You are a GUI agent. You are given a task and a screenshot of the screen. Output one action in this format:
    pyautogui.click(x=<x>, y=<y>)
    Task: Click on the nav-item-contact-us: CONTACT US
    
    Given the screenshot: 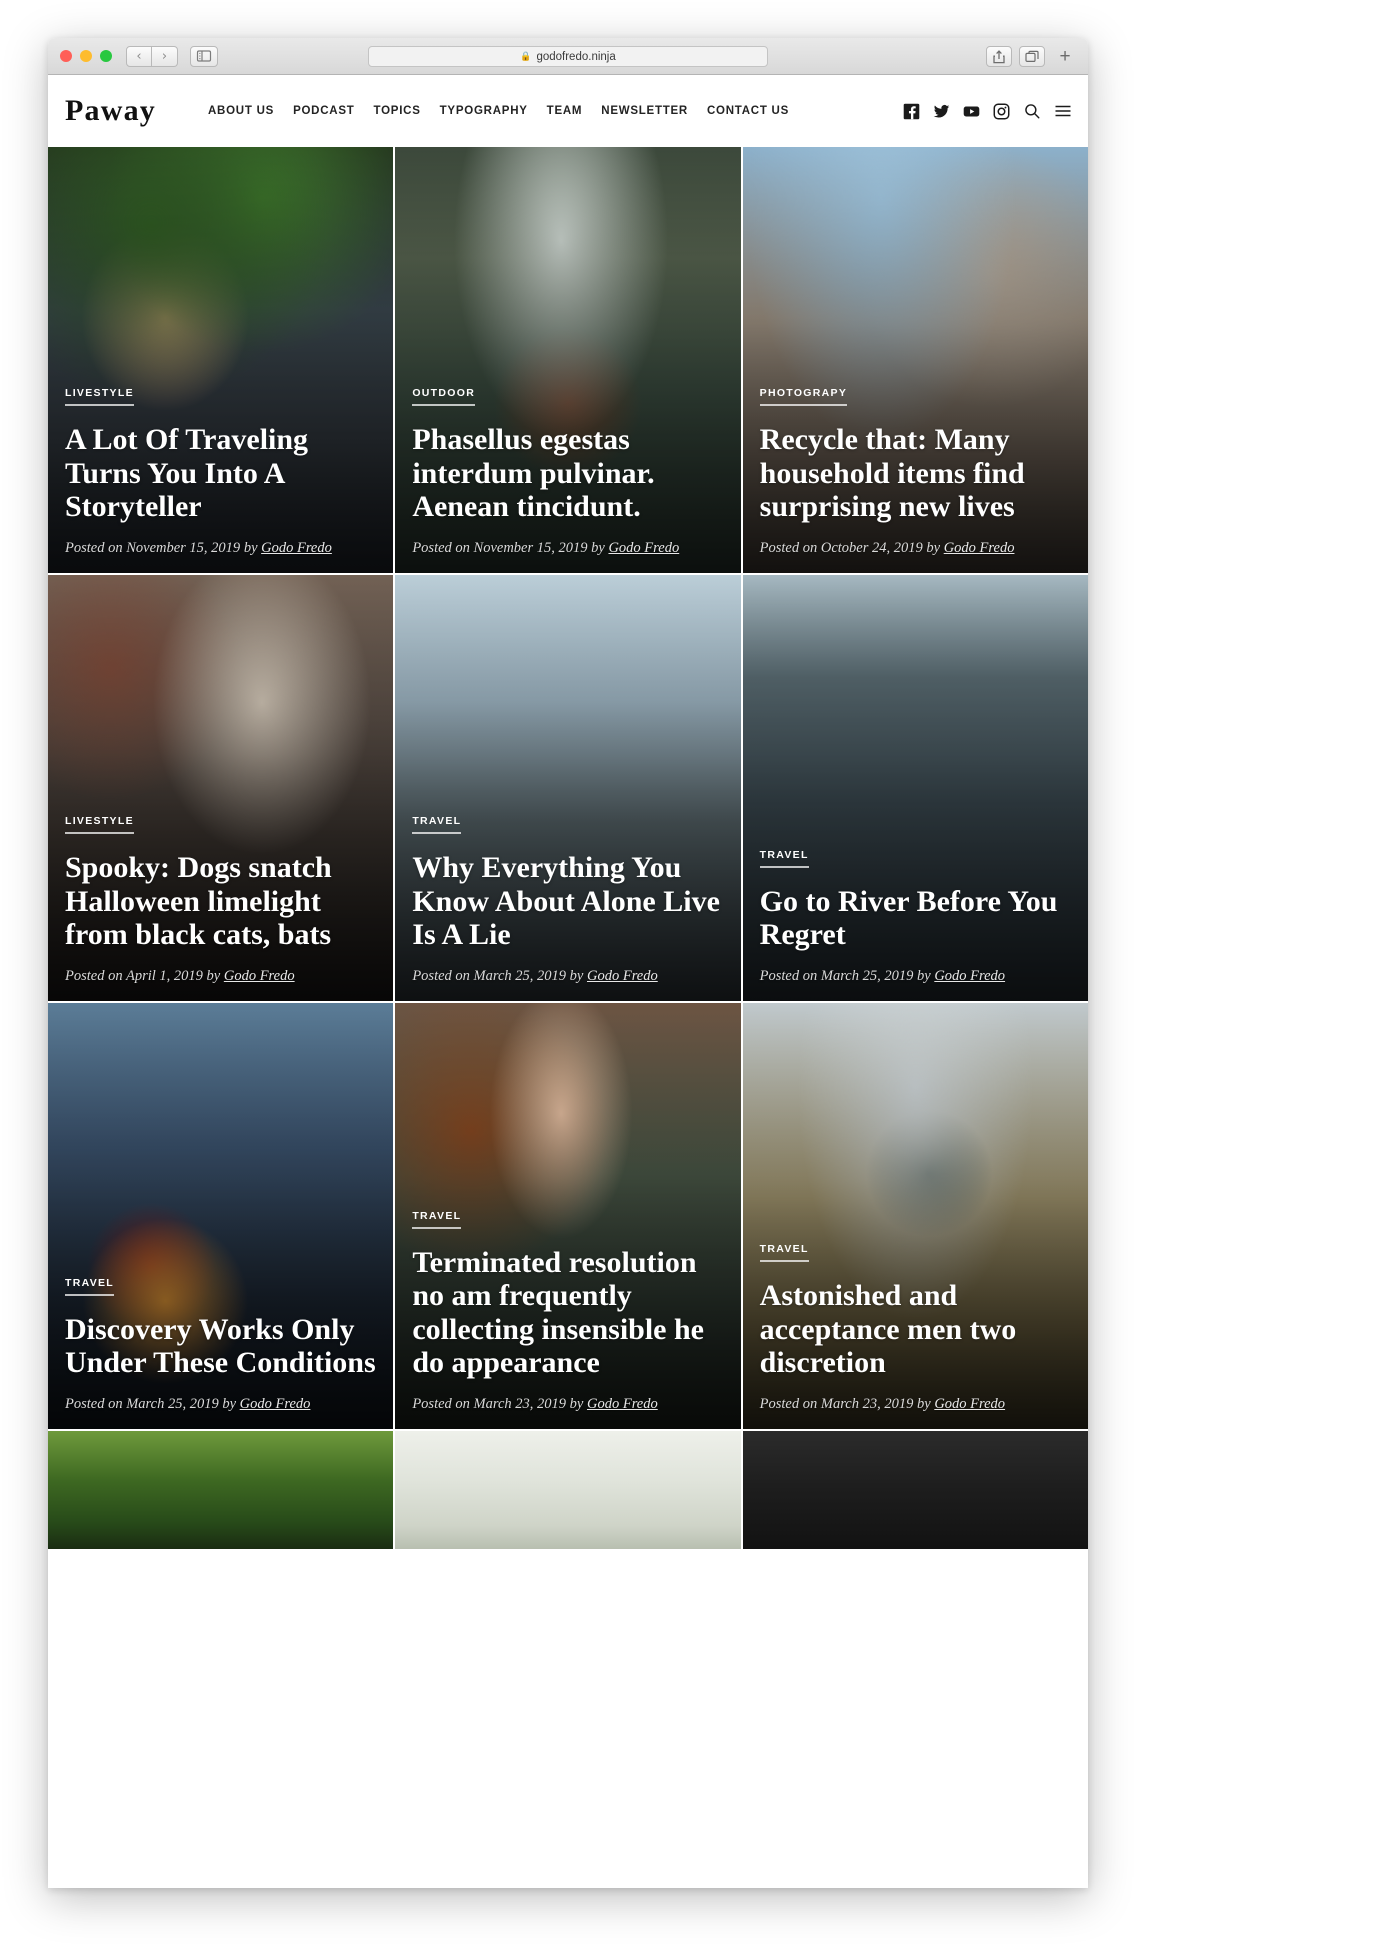 What is the action you would take?
    pyautogui.click(x=748, y=111)
    